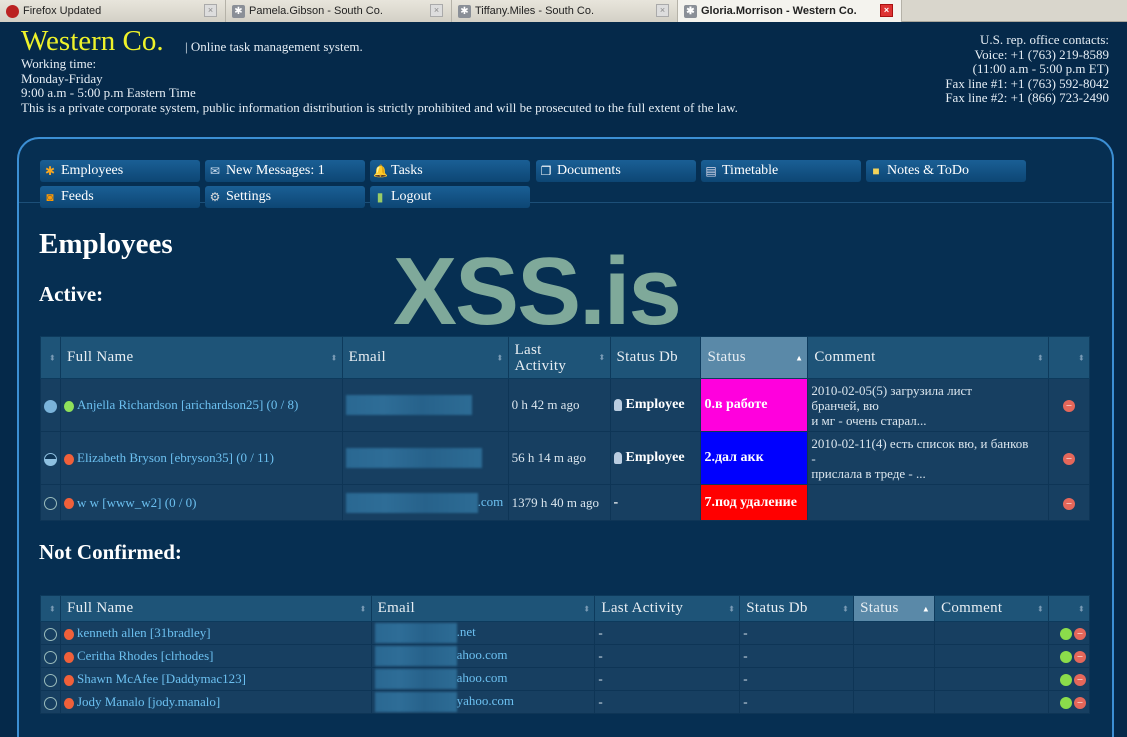 Image resolution: width=1127 pixels, height=737 pixels. What do you see at coordinates (655, 357) in the screenshot?
I see `column-header-status-db: Status Db` at bounding box center [655, 357].